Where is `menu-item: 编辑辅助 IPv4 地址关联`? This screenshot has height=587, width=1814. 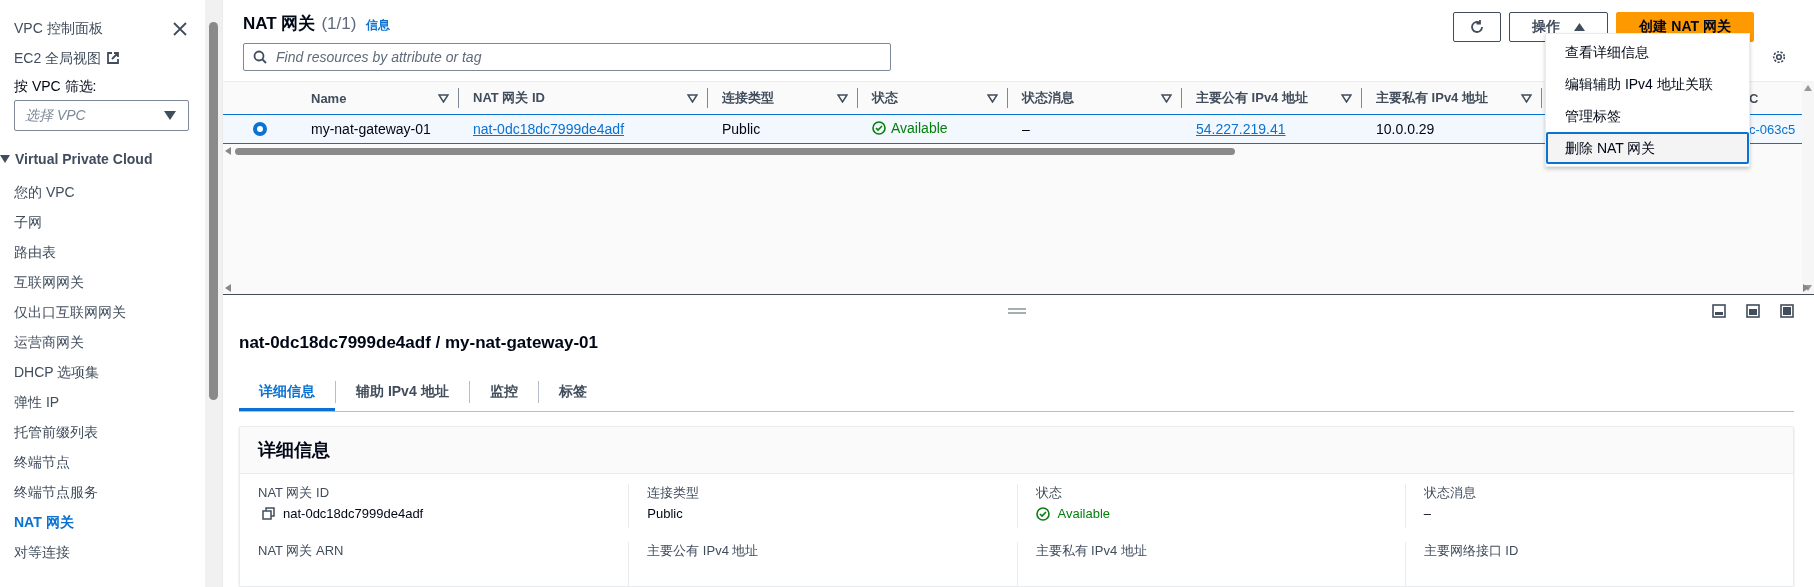
menu-item: 编辑辅助 IPv4 地址关联 is located at coordinates (1647, 84).